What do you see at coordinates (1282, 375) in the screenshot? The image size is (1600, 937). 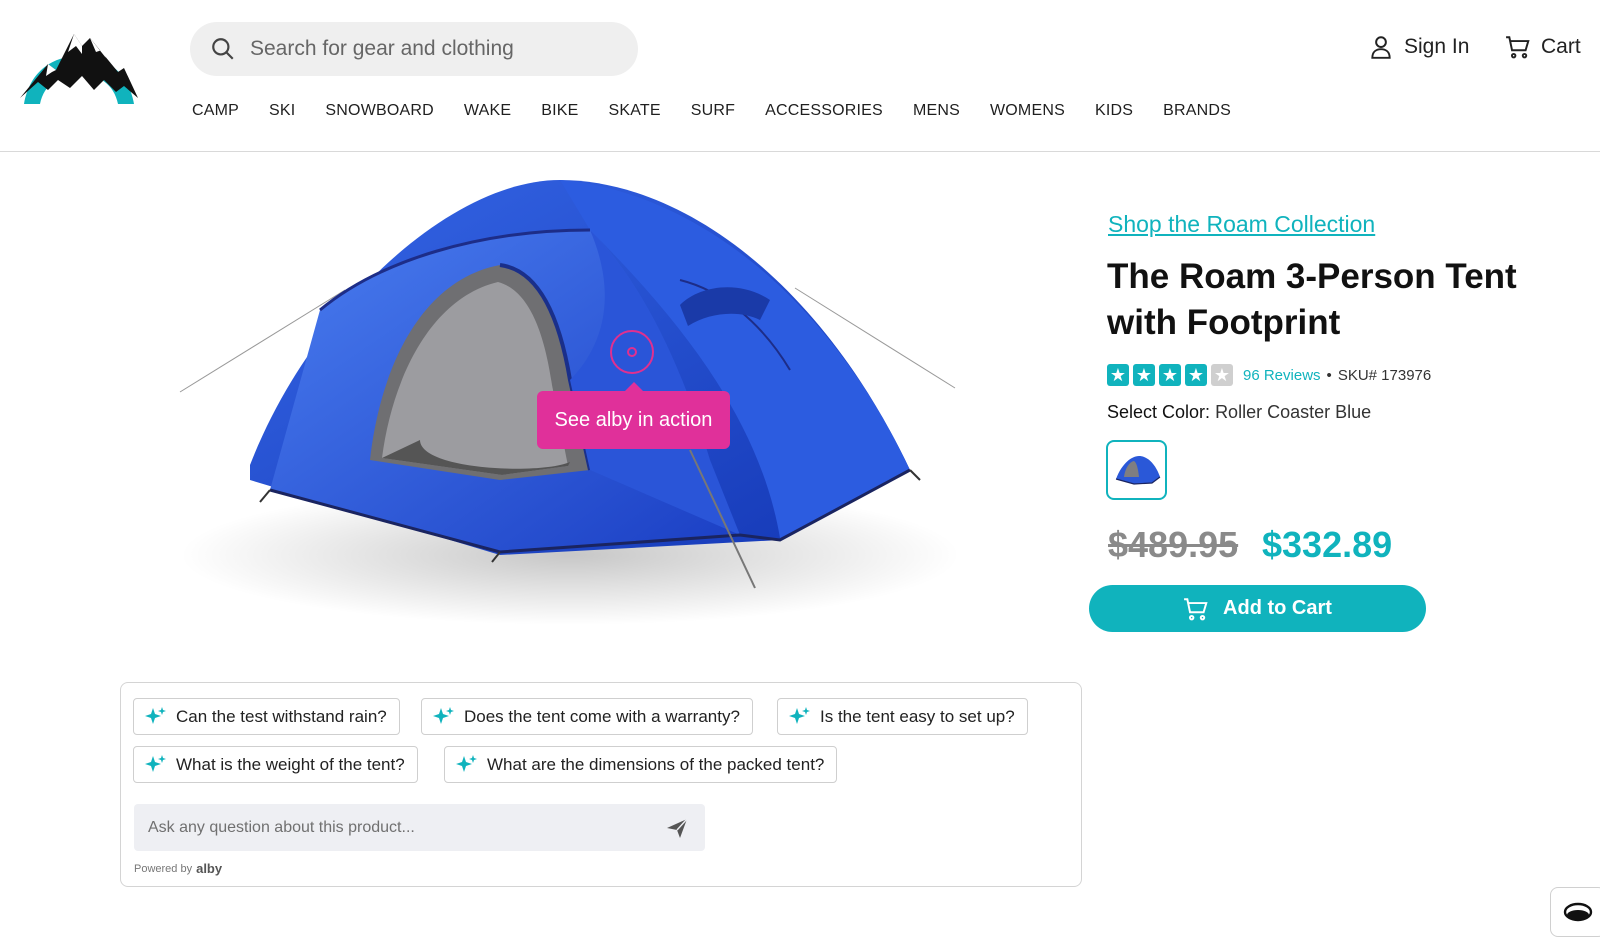 I see `reviews-link: 96 Reviews` at bounding box center [1282, 375].